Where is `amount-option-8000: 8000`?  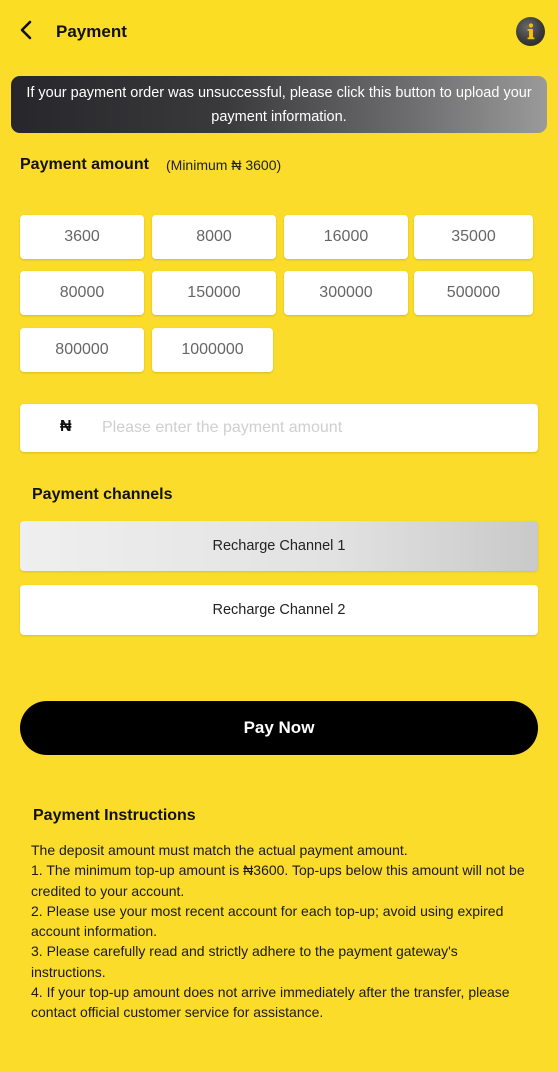
amount-option-8000: 8000 is located at coordinates (214, 237).